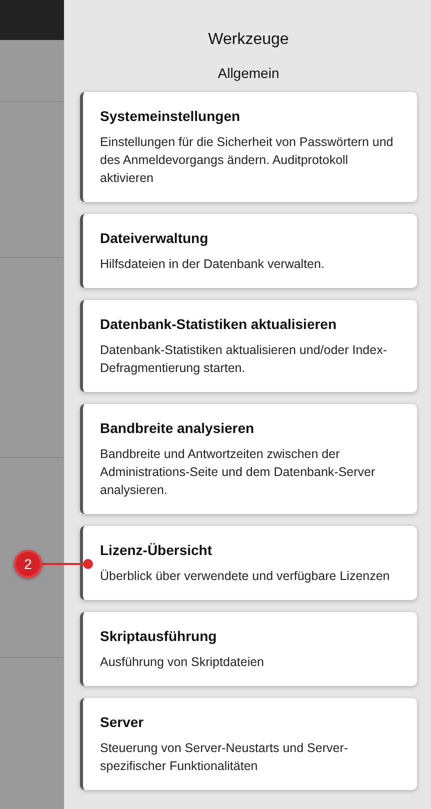 The width and height of the screenshot is (431, 809). Describe the element at coordinates (248, 649) in the screenshot. I see `tool-card: Skriptausführung Ausführung von Skriptdateien` at that location.